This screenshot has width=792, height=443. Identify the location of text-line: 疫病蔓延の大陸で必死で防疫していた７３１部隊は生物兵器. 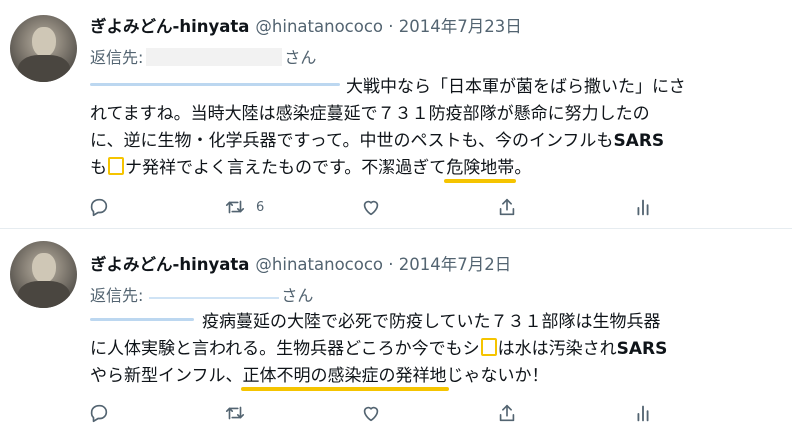
(378, 322).